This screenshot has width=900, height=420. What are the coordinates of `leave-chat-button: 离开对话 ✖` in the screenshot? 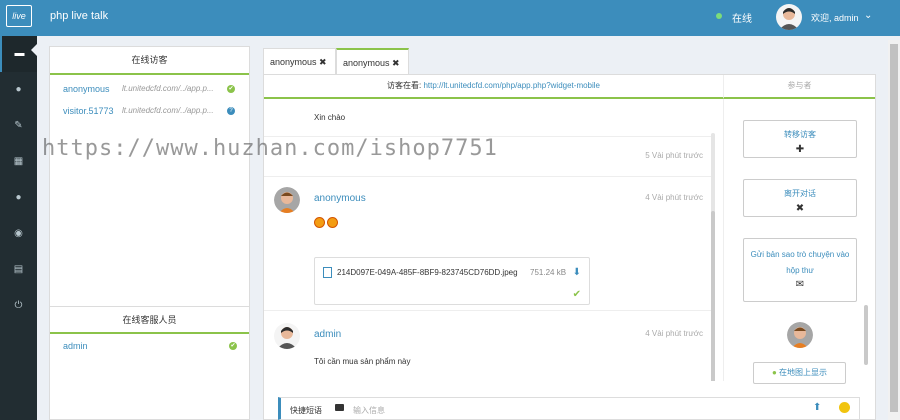 It's located at (800, 198).